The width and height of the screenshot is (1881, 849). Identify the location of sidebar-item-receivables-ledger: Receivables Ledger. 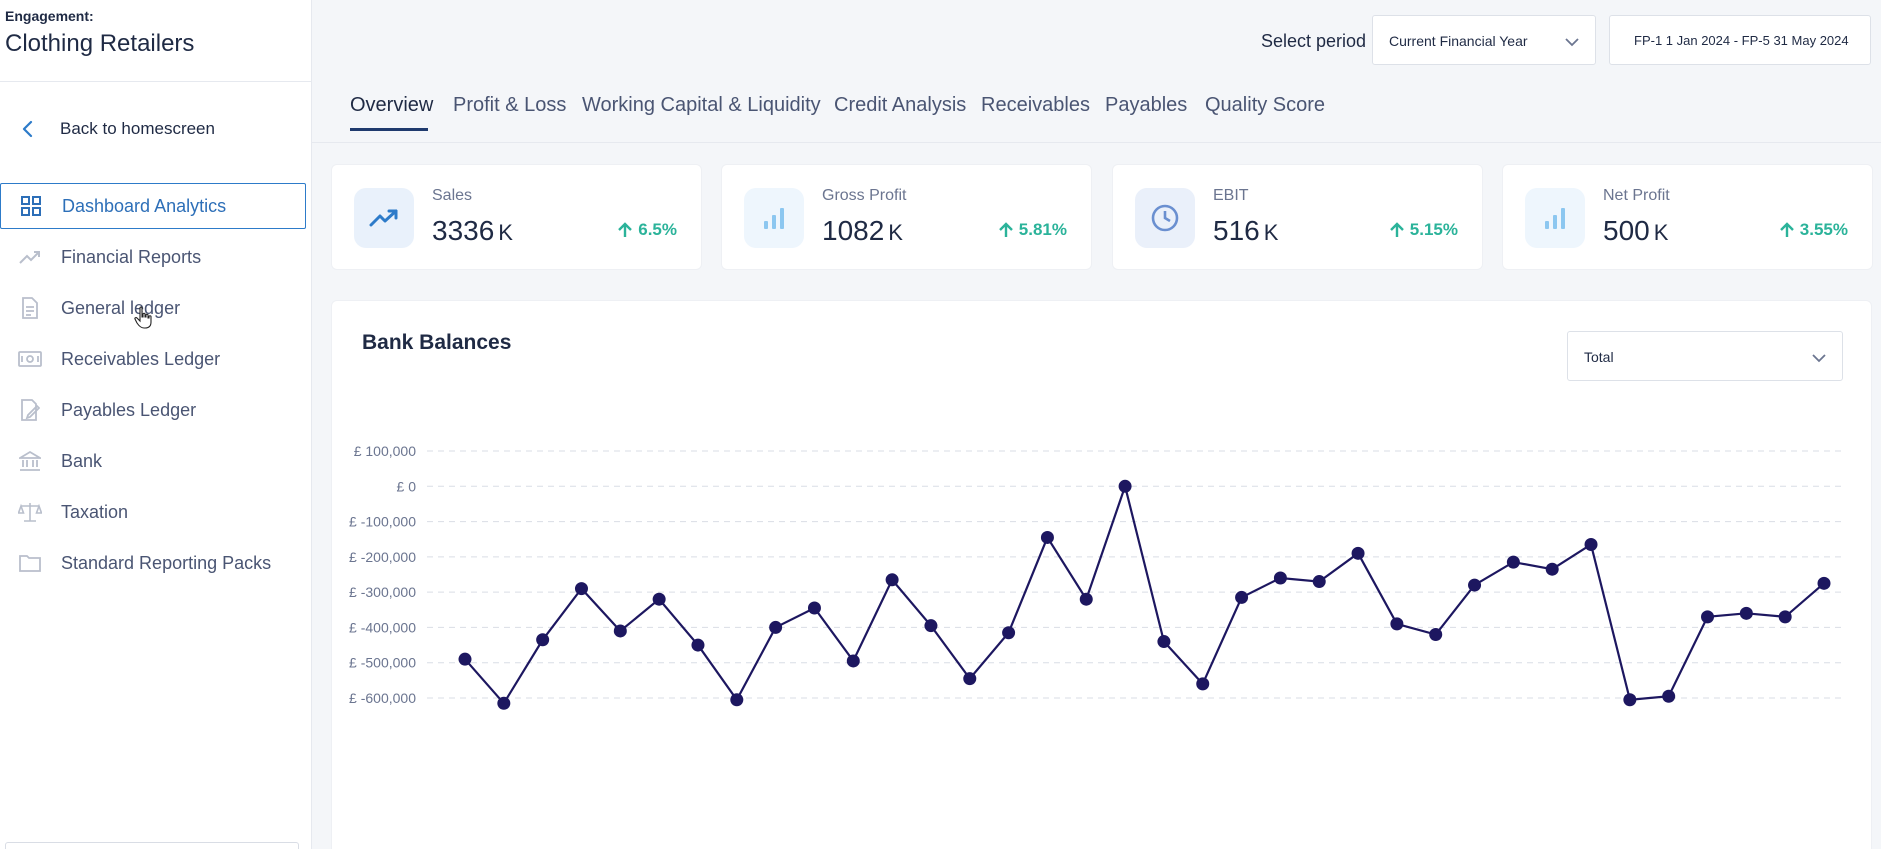
(153, 359).